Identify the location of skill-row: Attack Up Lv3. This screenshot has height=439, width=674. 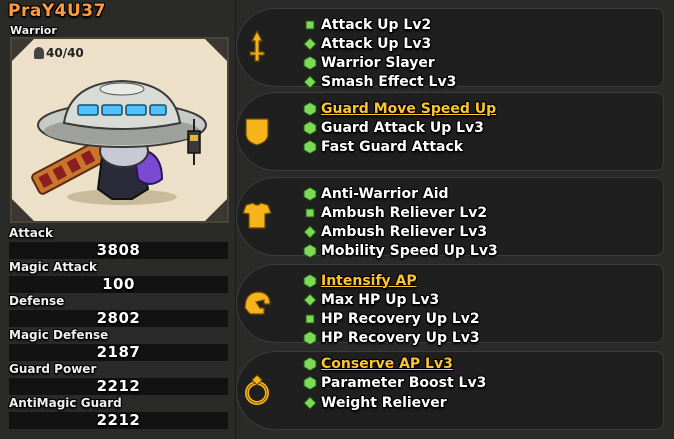
(367, 43).